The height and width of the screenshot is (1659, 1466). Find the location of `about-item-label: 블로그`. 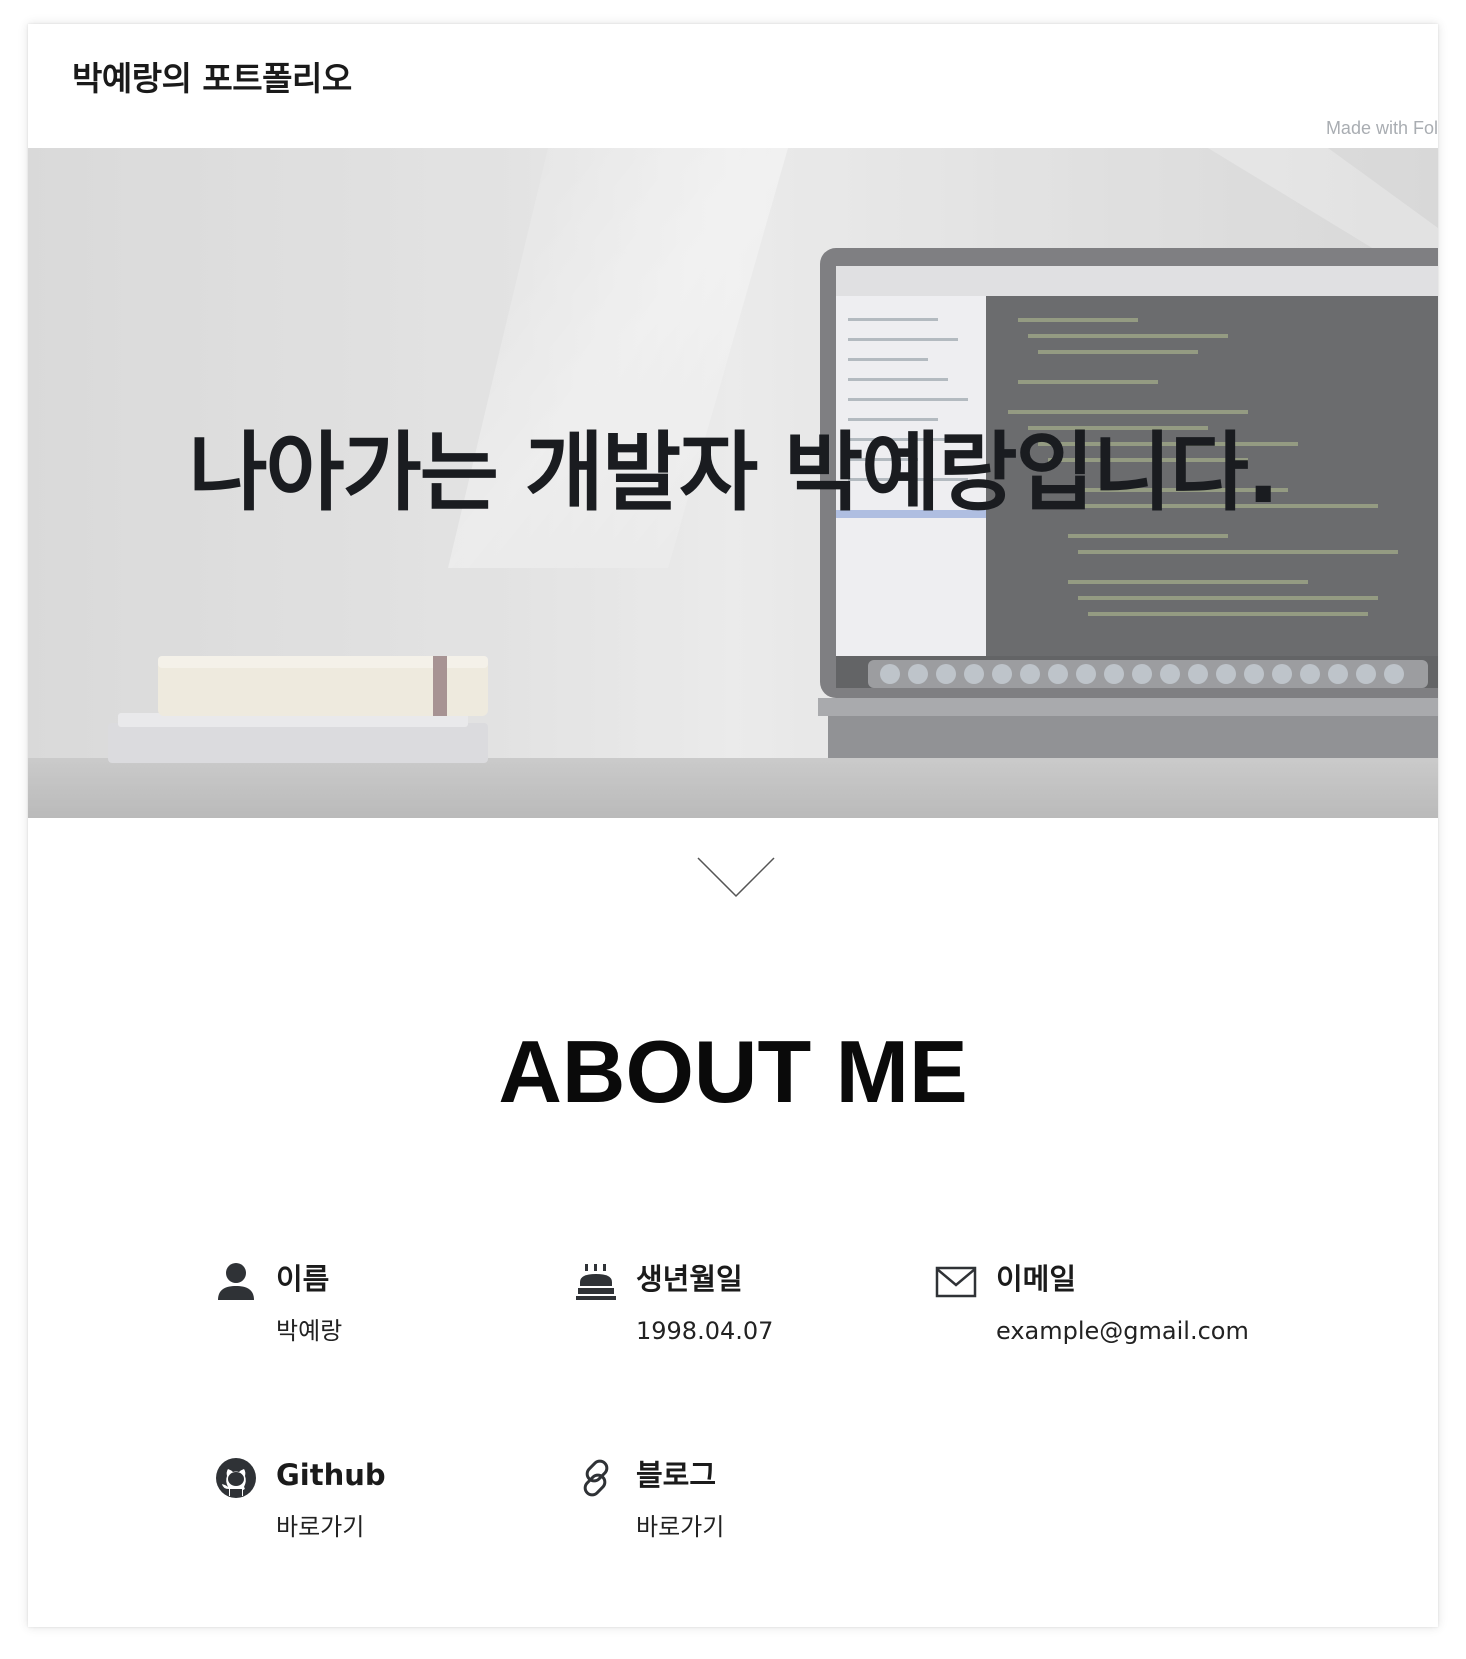

about-item-label: 블로그 is located at coordinates (676, 1475).